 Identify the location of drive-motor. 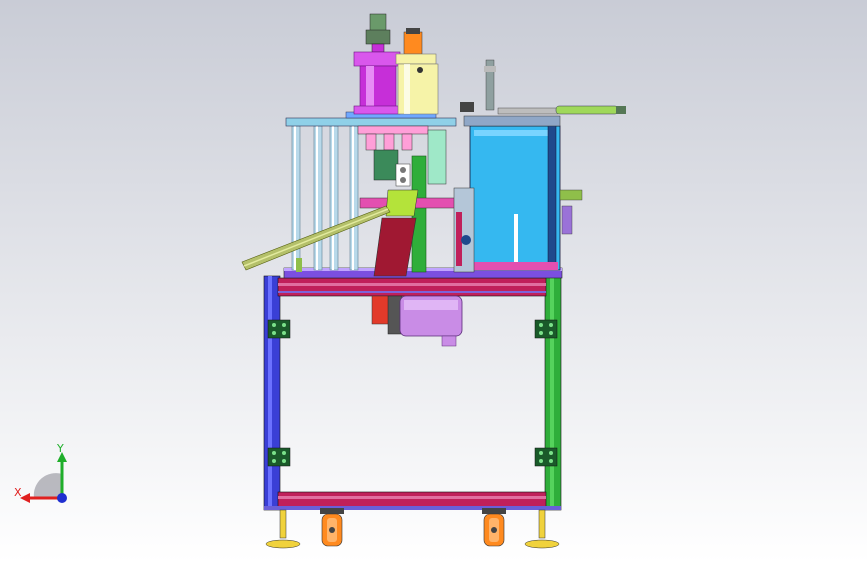
(417, 321).